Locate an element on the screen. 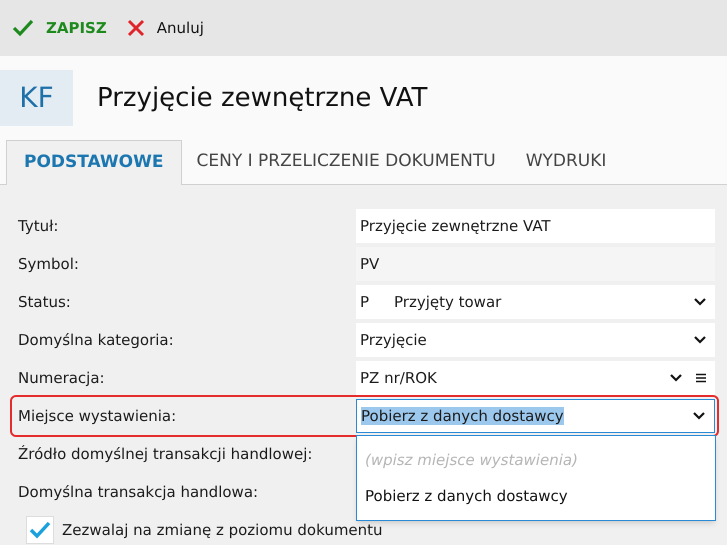  input-field: Przyjęcie zewnętrzne VAT is located at coordinates (535, 226).